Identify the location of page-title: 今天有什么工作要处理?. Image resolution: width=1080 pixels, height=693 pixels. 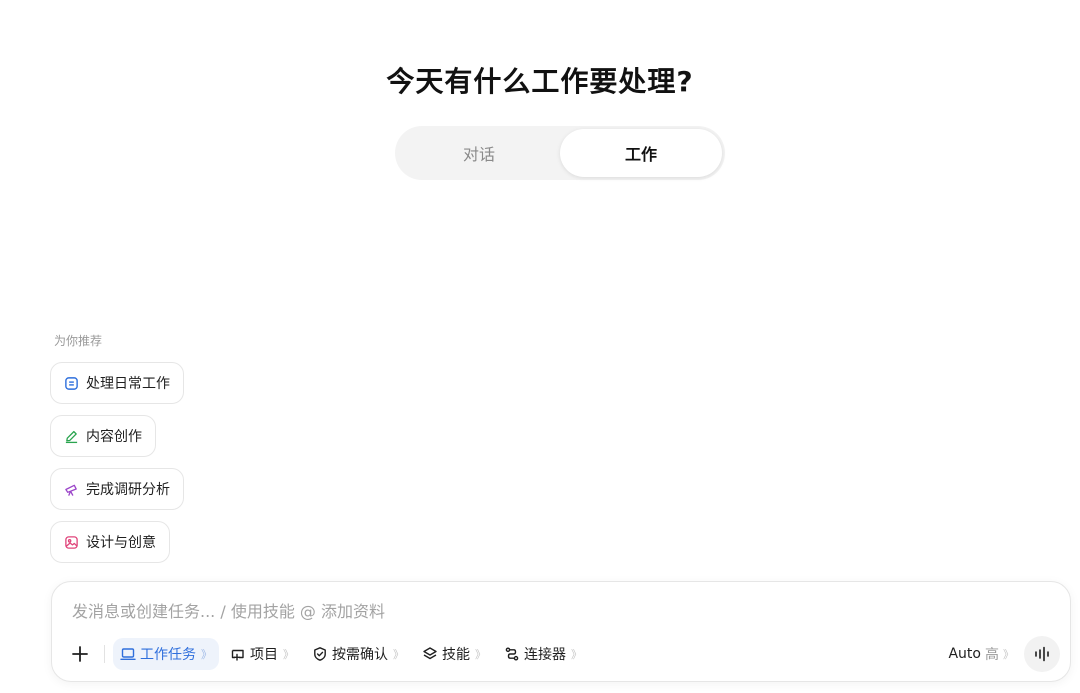
(540, 81).